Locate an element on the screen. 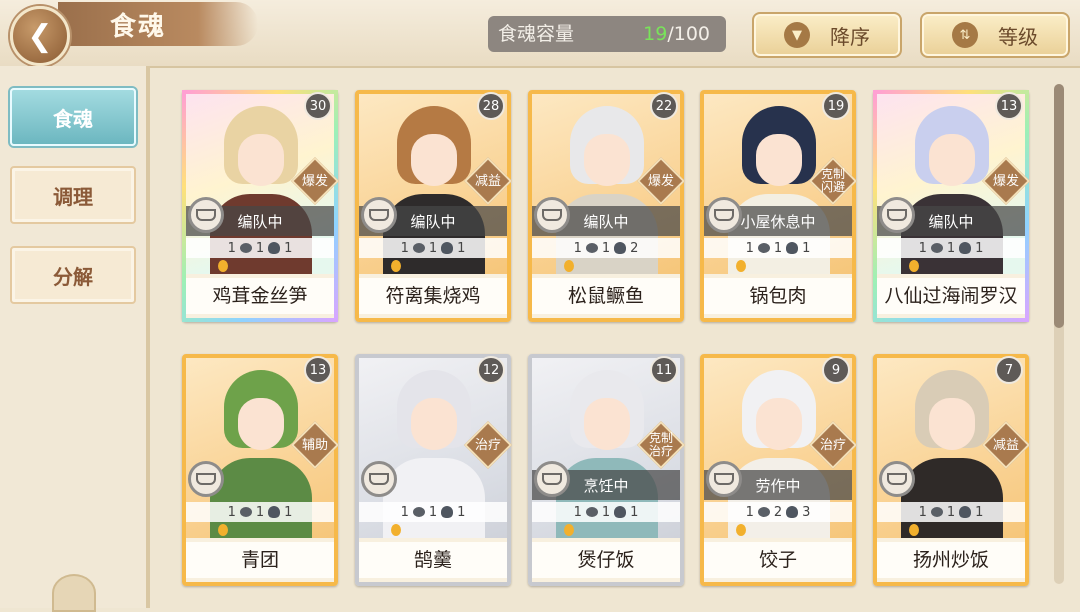  level-badge: 28 is located at coordinates (491, 106).